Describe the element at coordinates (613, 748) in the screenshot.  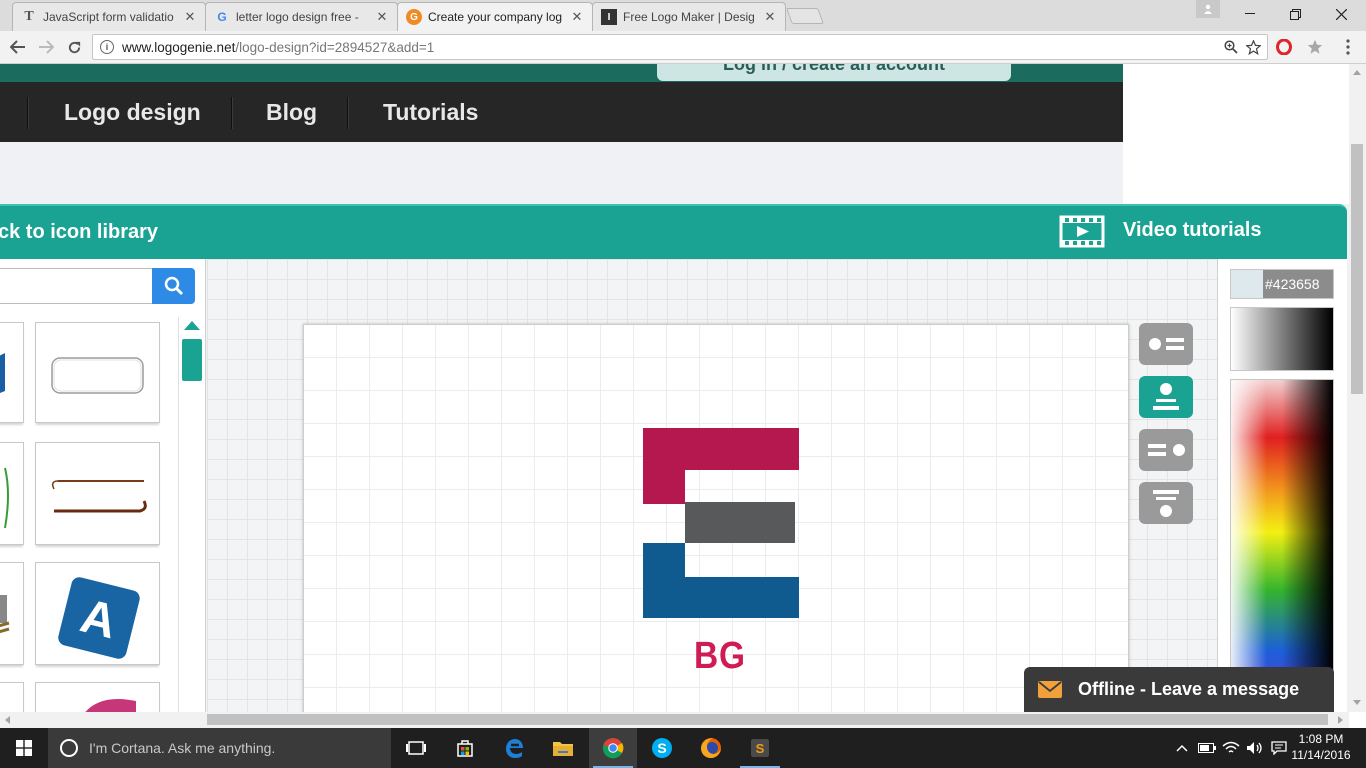
I see `chrome-icon` at that location.